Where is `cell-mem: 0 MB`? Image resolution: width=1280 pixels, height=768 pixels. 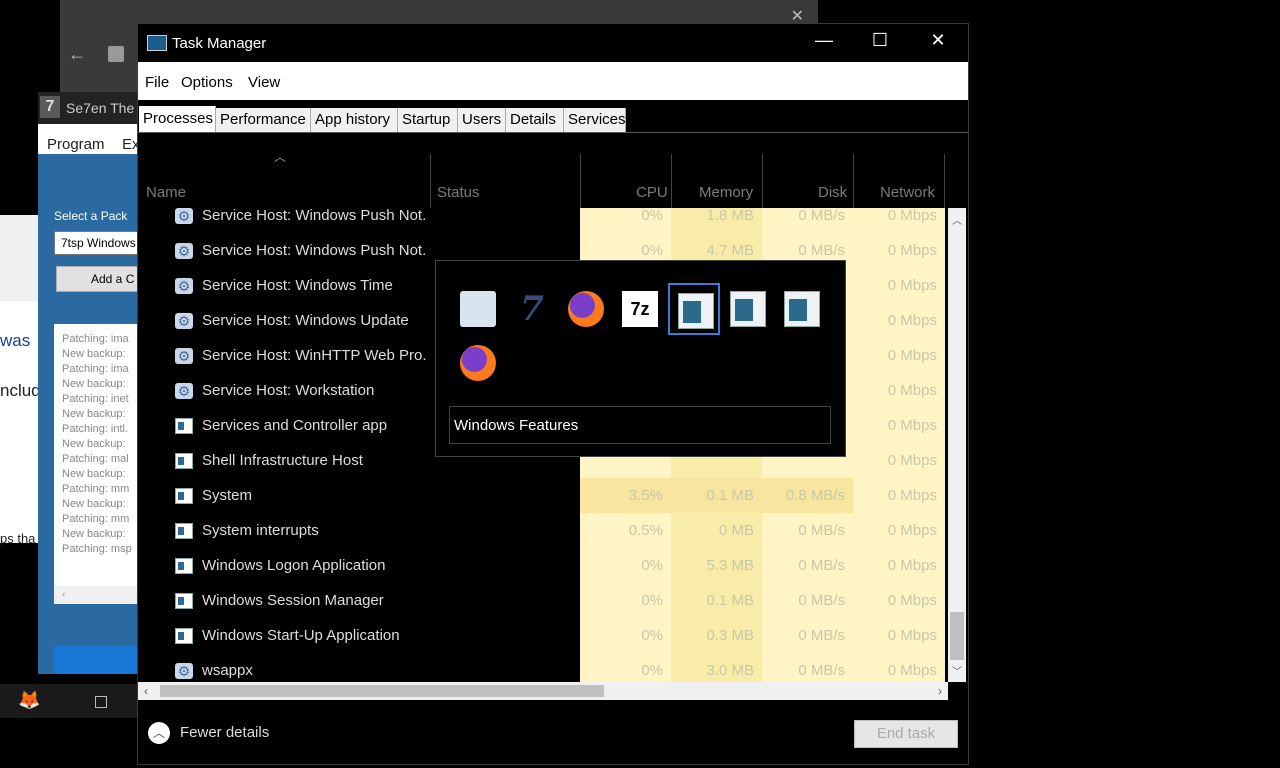
cell-mem: 0 MB is located at coordinates (716, 530).